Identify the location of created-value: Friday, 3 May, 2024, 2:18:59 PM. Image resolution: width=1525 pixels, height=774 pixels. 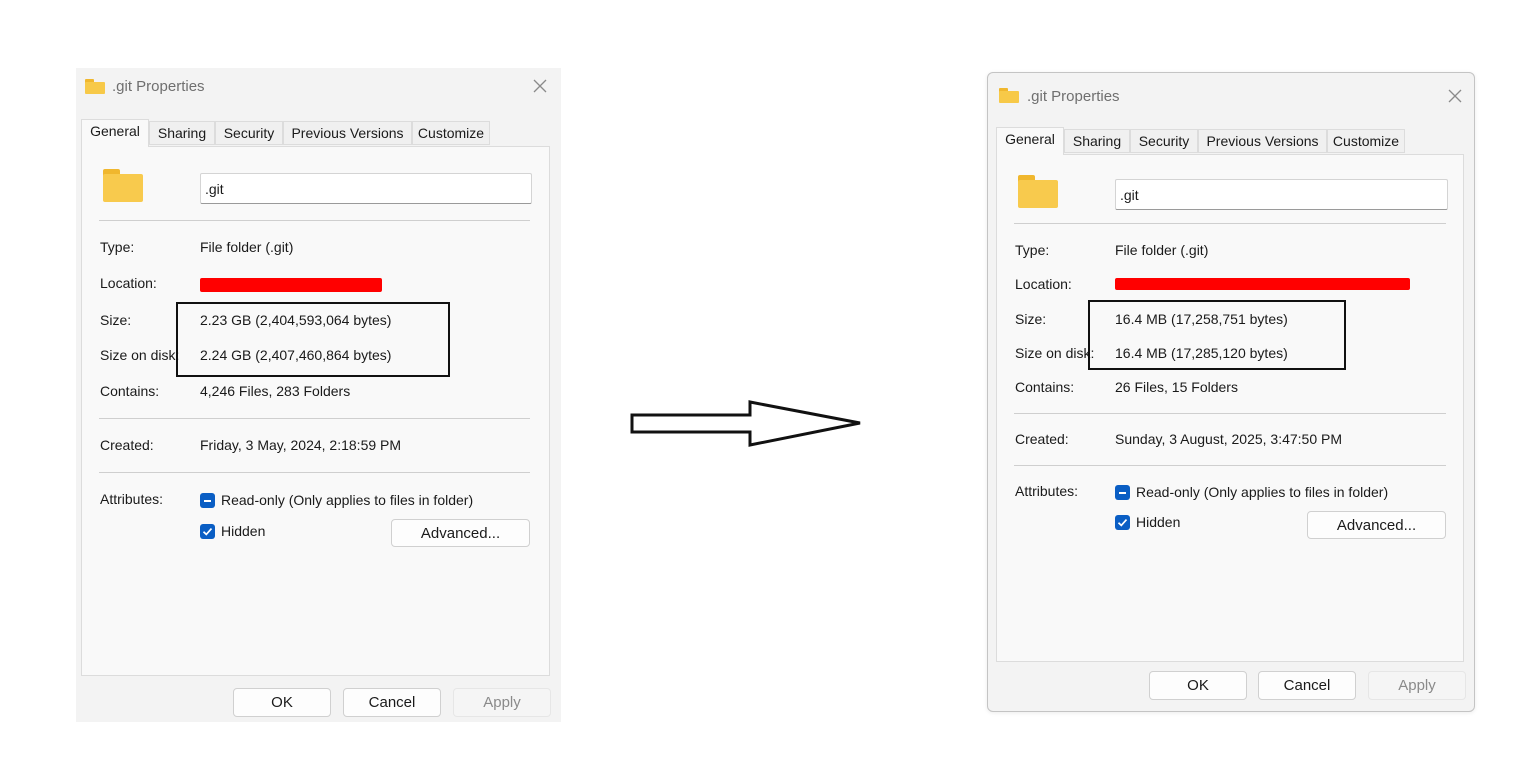
(301, 445).